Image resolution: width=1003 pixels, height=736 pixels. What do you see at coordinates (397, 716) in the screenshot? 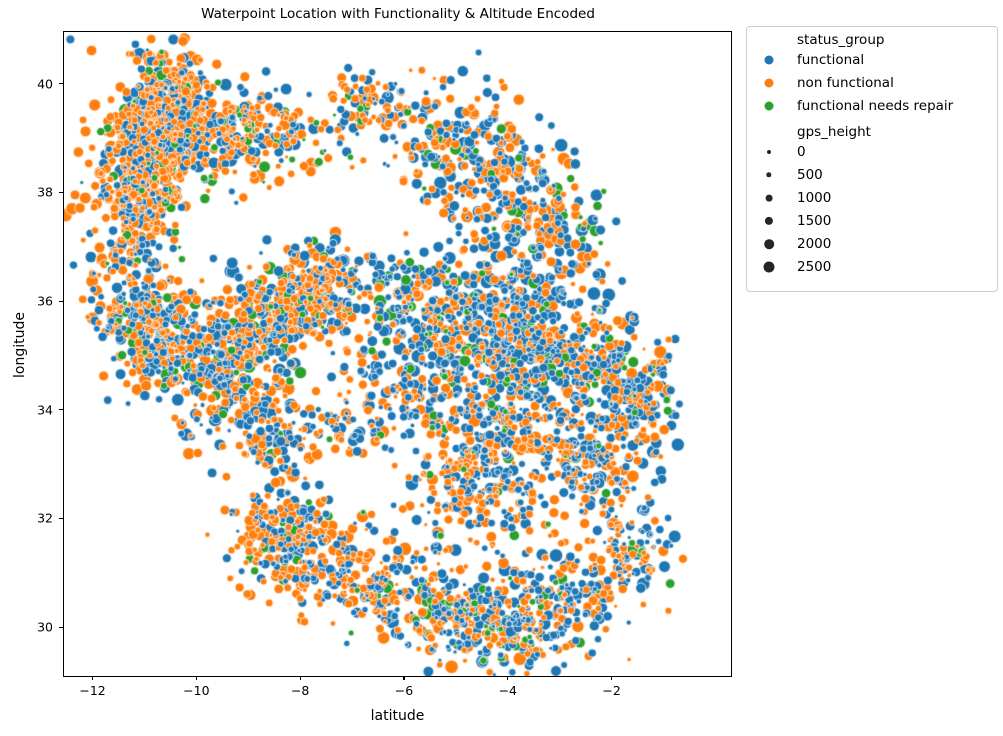
I see `x-axis-label: latitude` at bounding box center [397, 716].